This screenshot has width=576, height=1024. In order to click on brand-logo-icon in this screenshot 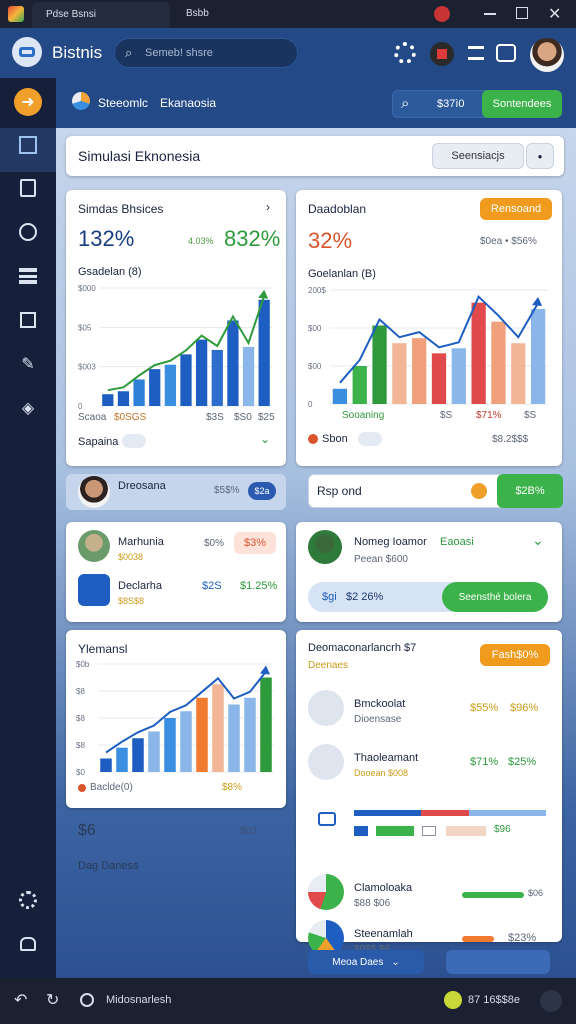, I will do `click(27, 52)`.